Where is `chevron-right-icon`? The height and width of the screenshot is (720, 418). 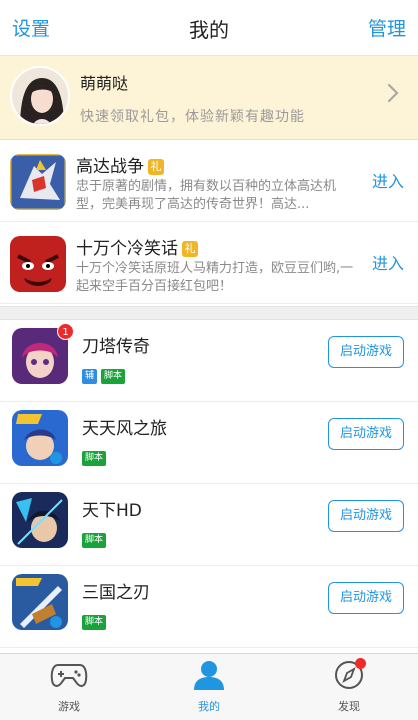
chevron-right-icon is located at coordinates (393, 93).